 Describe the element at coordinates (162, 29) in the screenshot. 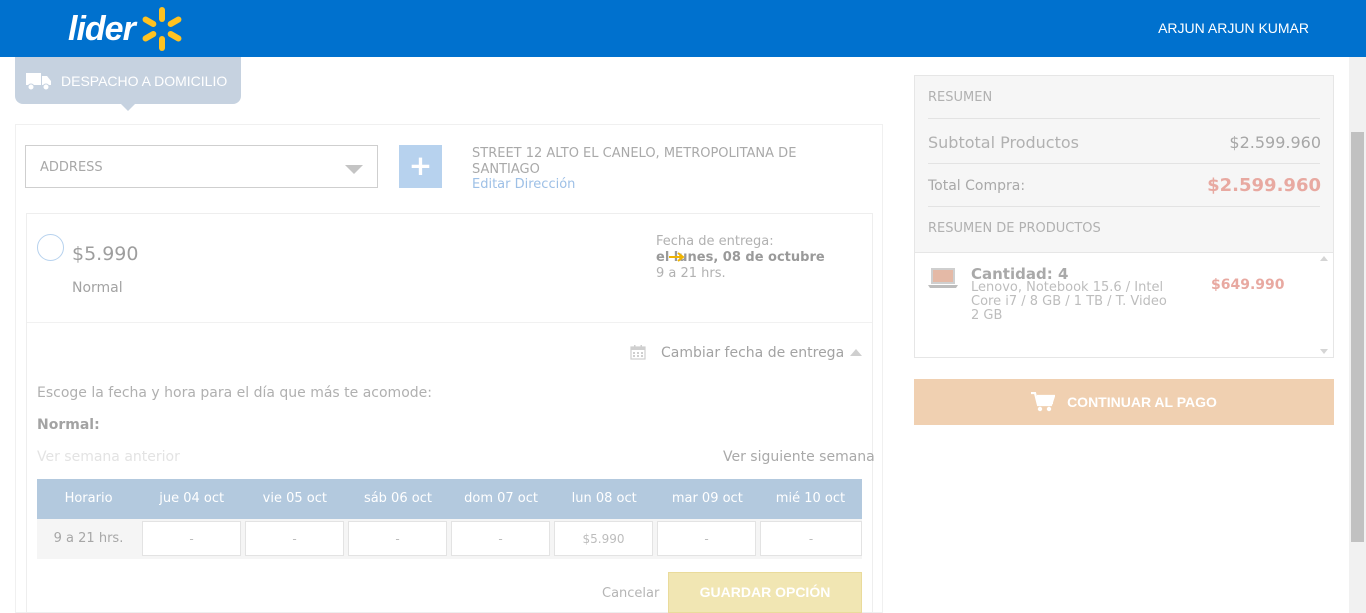

I see `spark-icon` at that location.